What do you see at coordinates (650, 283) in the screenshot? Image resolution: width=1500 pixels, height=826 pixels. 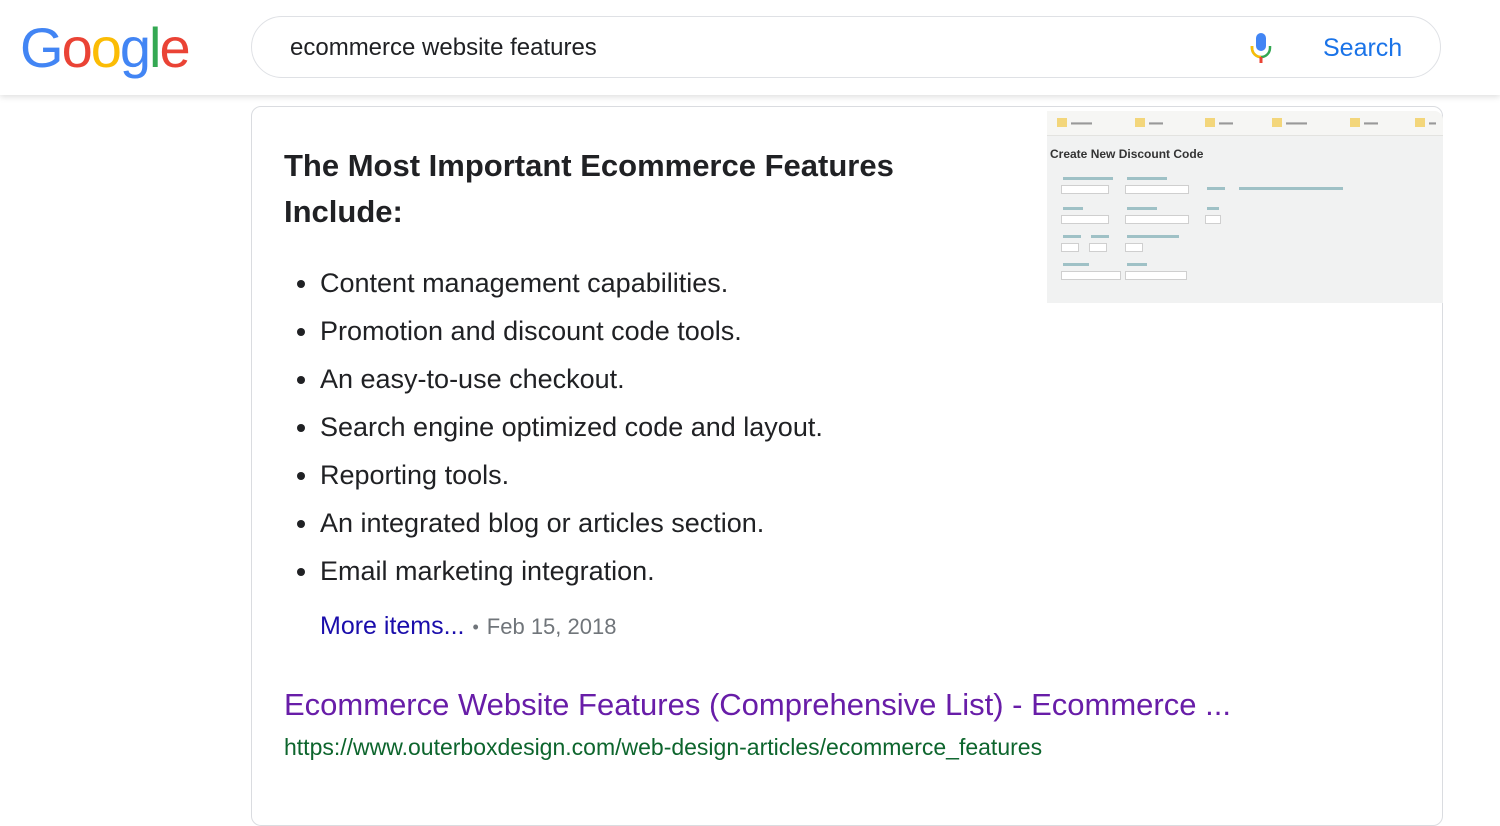 I see `list-item: Content management capabilities.` at bounding box center [650, 283].